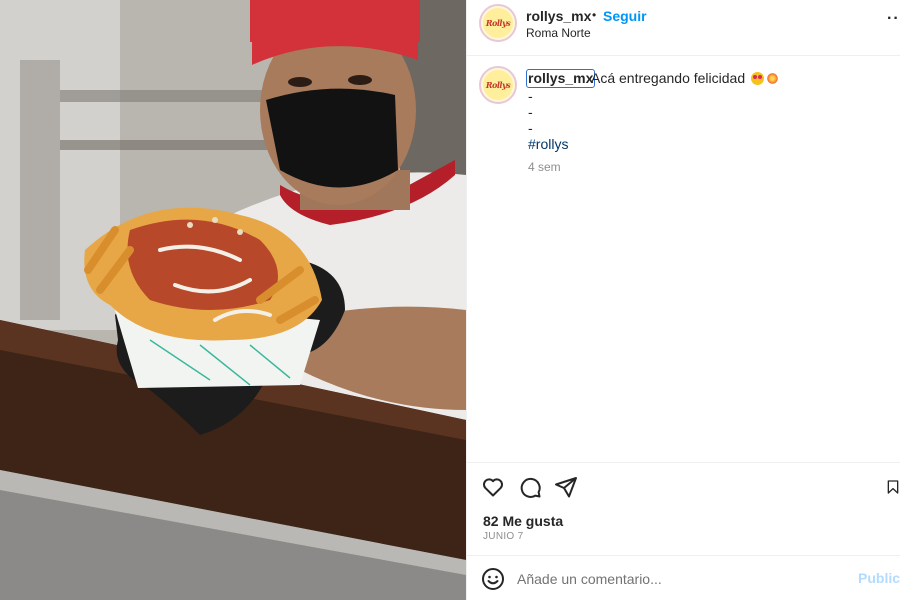 This screenshot has width=900, height=600. I want to click on comment-input, so click(682, 579).